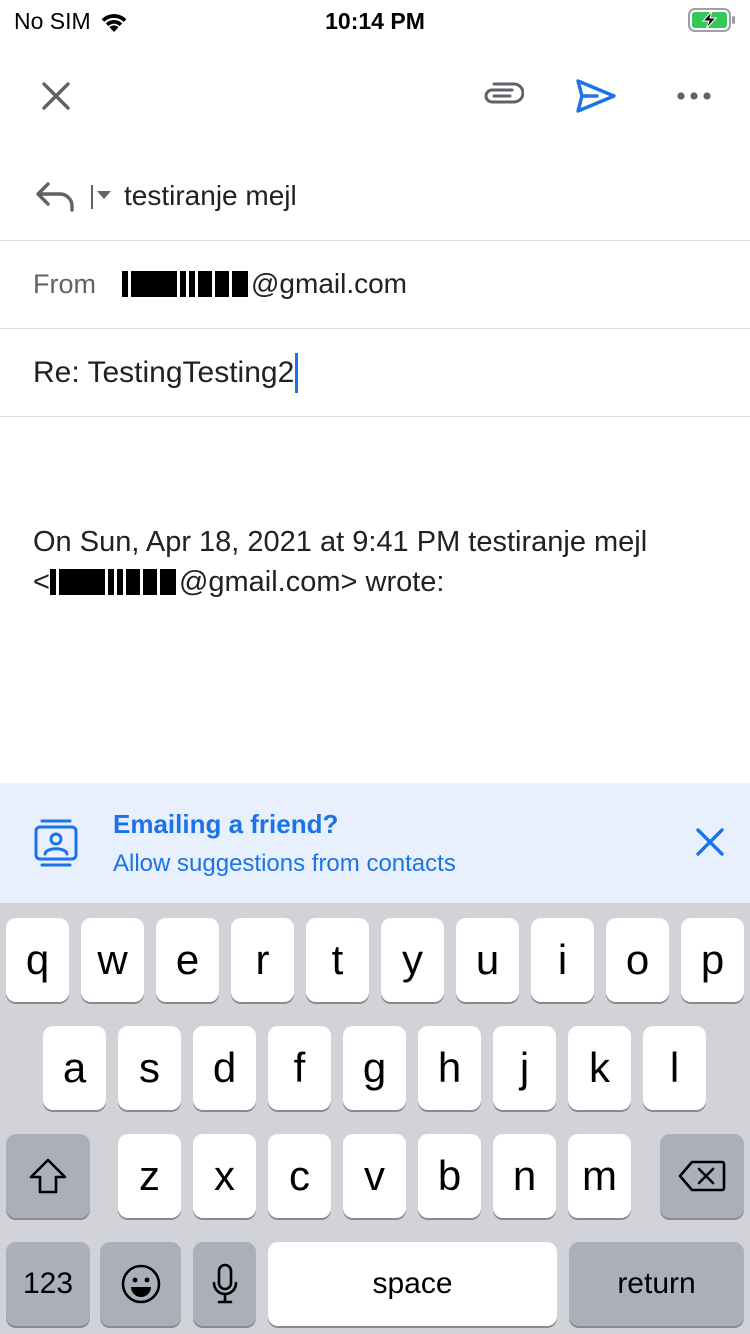 This screenshot has height=1334, width=750. Describe the element at coordinates (311, 582) in the screenshot. I see `quote-suffix: @gmail.com> wrote:` at that location.